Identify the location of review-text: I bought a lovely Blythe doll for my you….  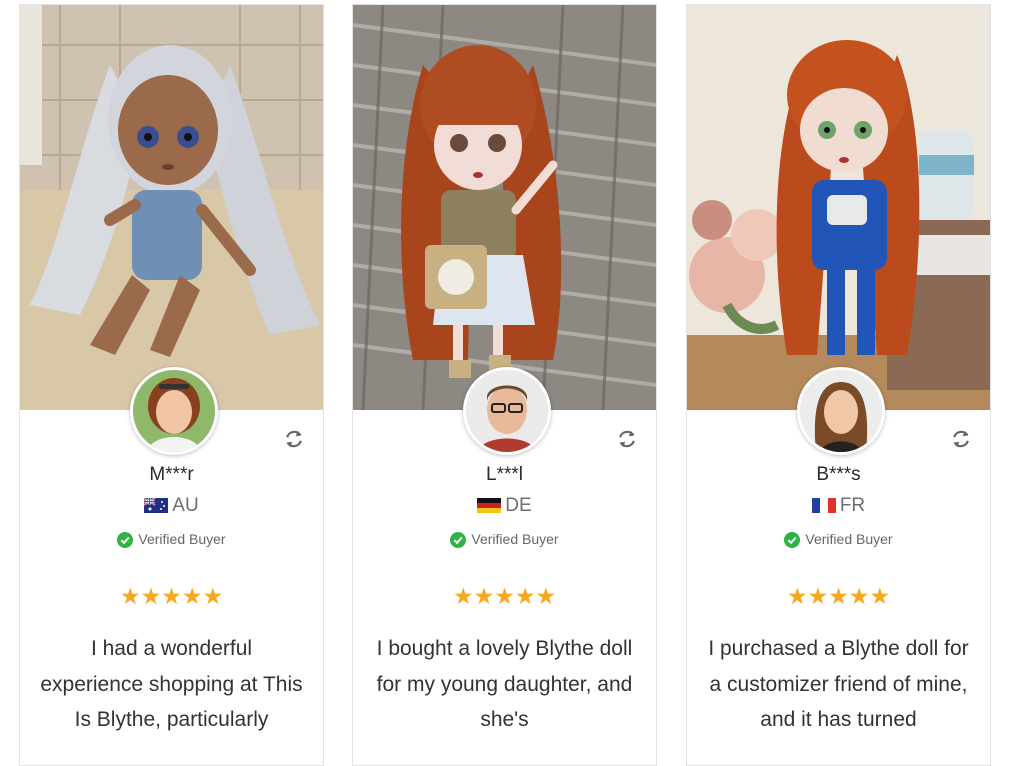
(504, 684).